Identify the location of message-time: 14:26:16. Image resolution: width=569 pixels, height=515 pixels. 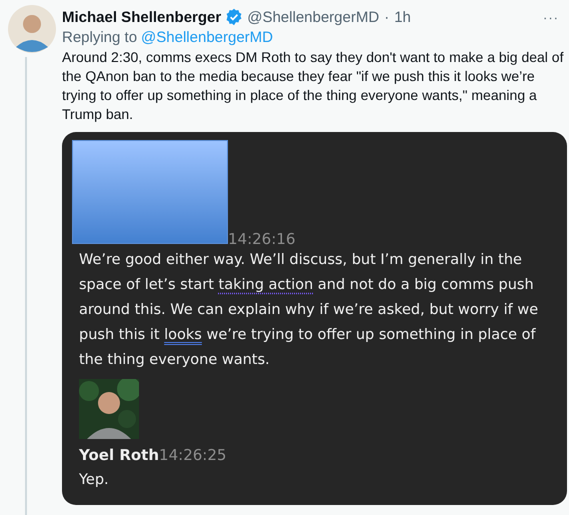
(262, 239).